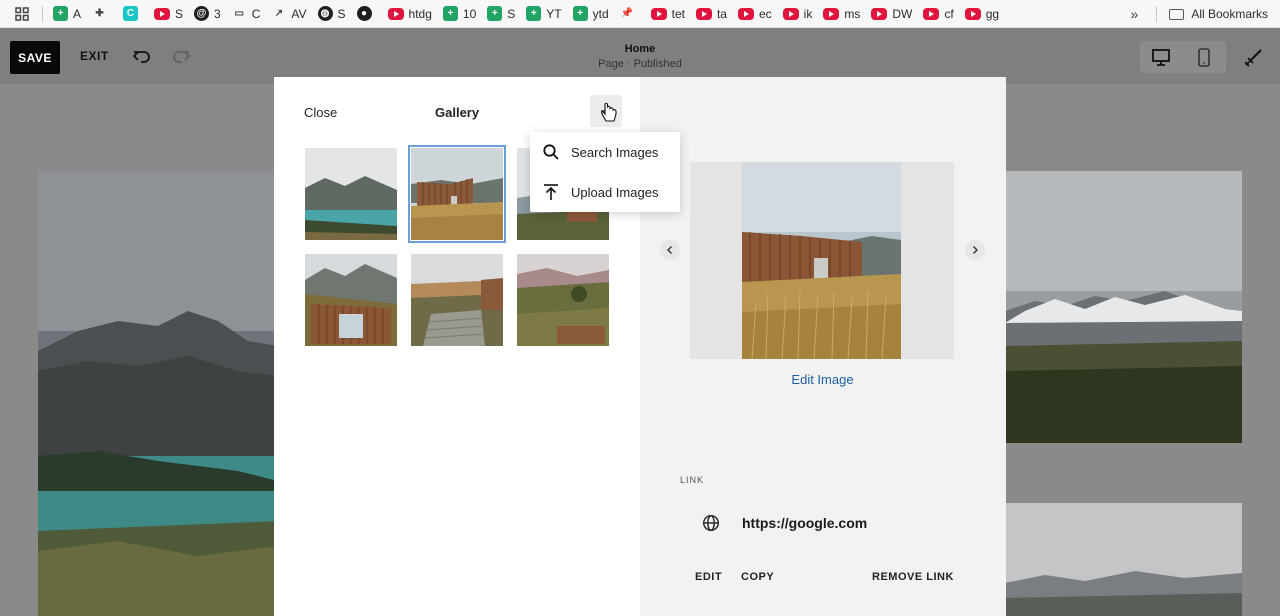  What do you see at coordinates (711, 523) in the screenshot?
I see `globe-icon` at bounding box center [711, 523].